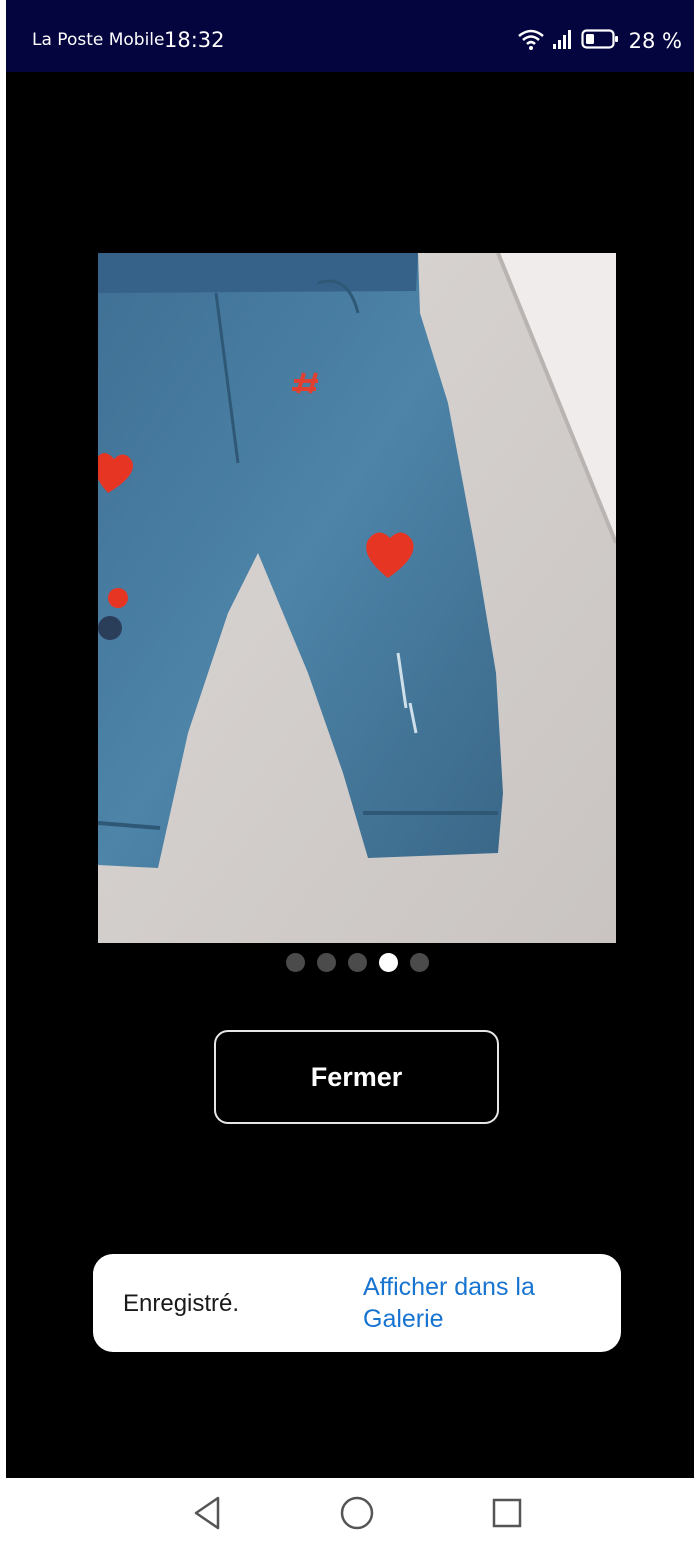 The height and width of the screenshot is (1547, 700). What do you see at coordinates (357, 1303) in the screenshot?
I see `saved-toast: Enregistré. Afficher dans la Galerie` at bounding box center [357, 1303].